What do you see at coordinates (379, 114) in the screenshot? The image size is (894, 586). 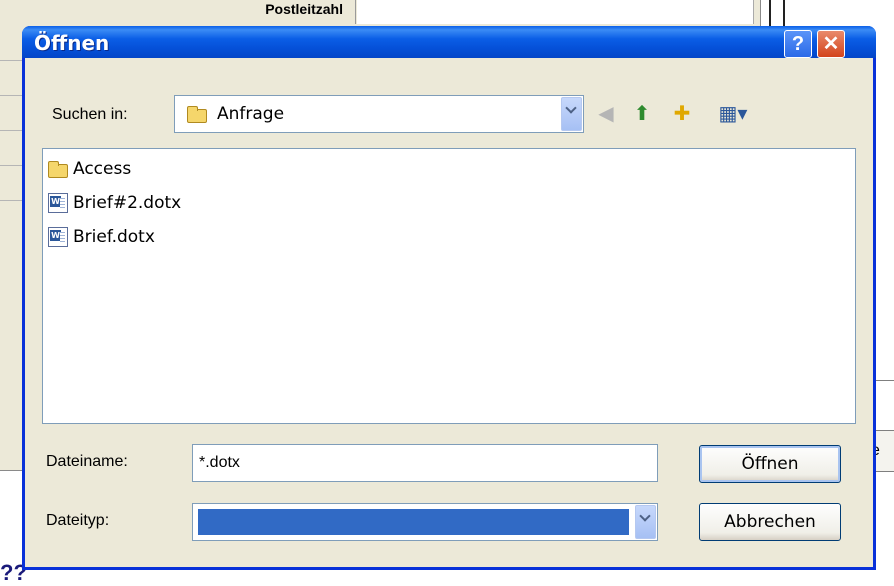 I see `look-in-dropdown: Anfrage` at bounding box center [379, 114].